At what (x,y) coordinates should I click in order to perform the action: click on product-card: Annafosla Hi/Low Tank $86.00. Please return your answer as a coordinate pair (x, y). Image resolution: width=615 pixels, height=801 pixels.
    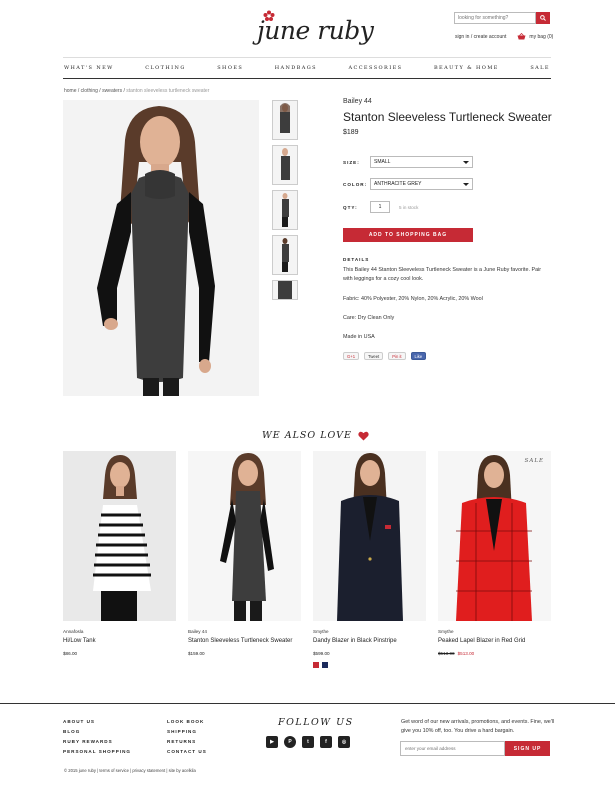
    Looking at the image, I should click on (119, 553).